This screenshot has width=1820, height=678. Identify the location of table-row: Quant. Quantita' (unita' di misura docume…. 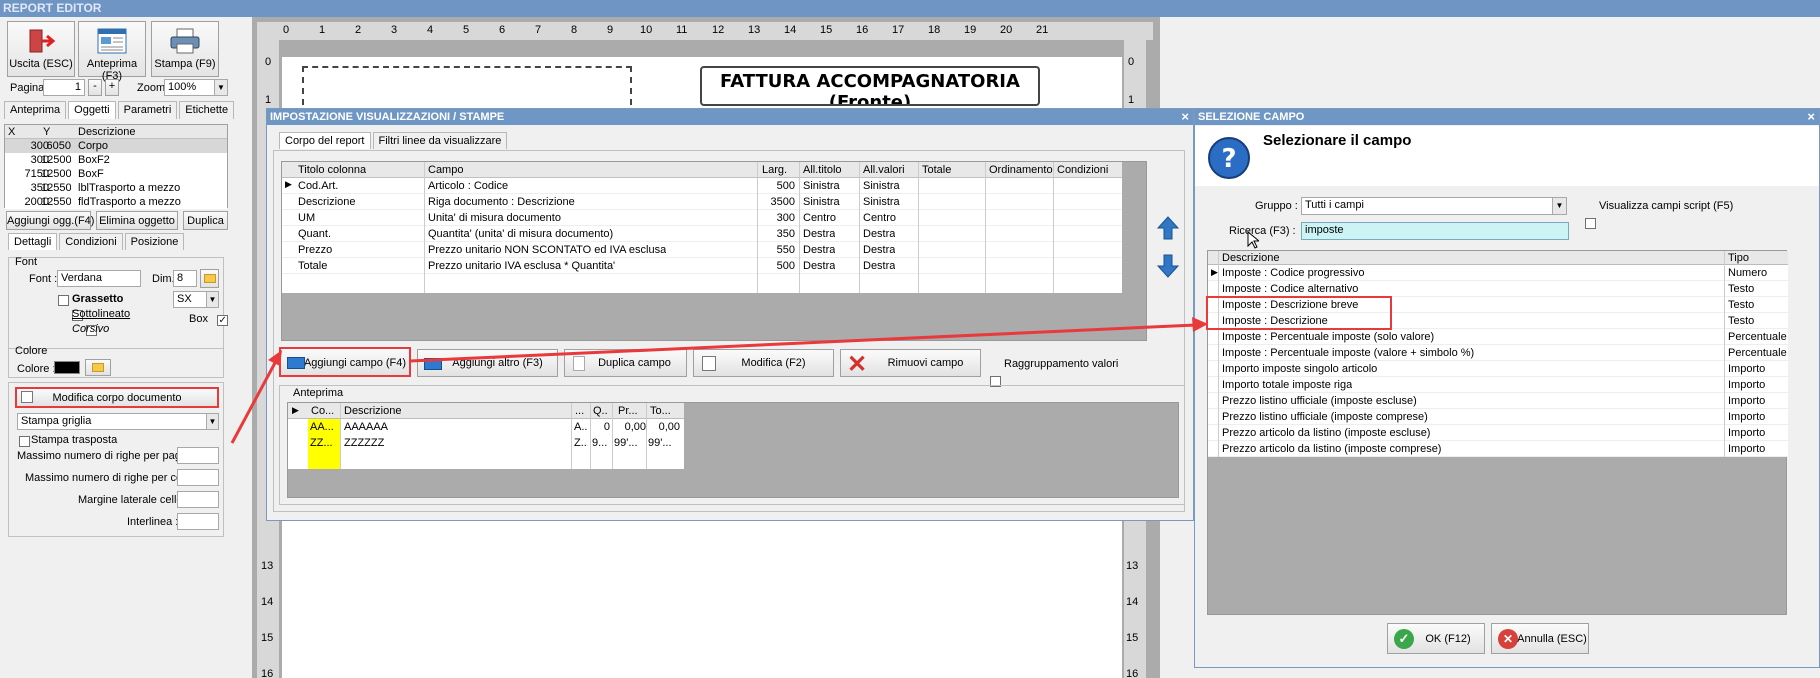
(702, 234).